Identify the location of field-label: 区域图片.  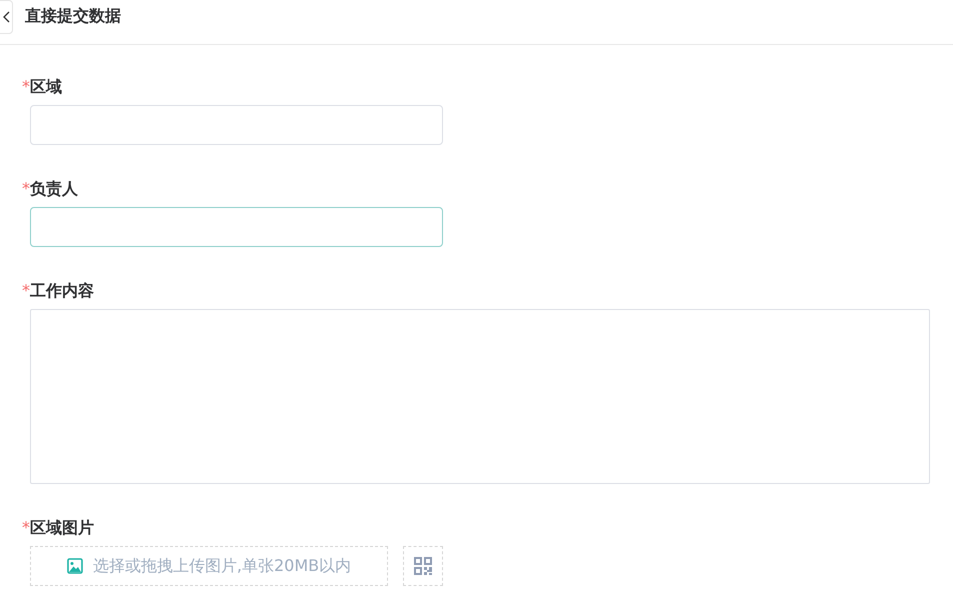
(62, 527).